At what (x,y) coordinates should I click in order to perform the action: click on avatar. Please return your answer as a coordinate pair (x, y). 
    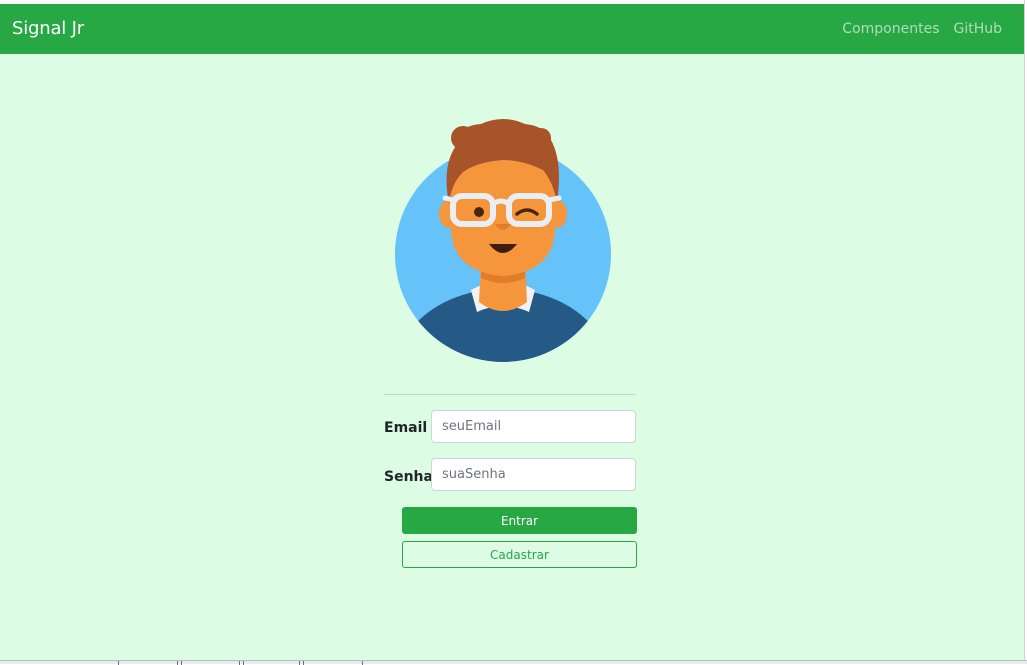
    Looking at the image, I should click on (503, 237).